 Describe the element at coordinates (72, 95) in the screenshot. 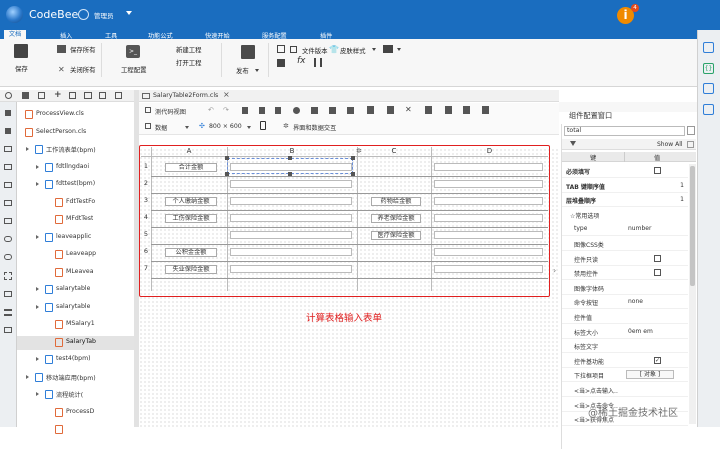

I see `new-file-icon` at that location.